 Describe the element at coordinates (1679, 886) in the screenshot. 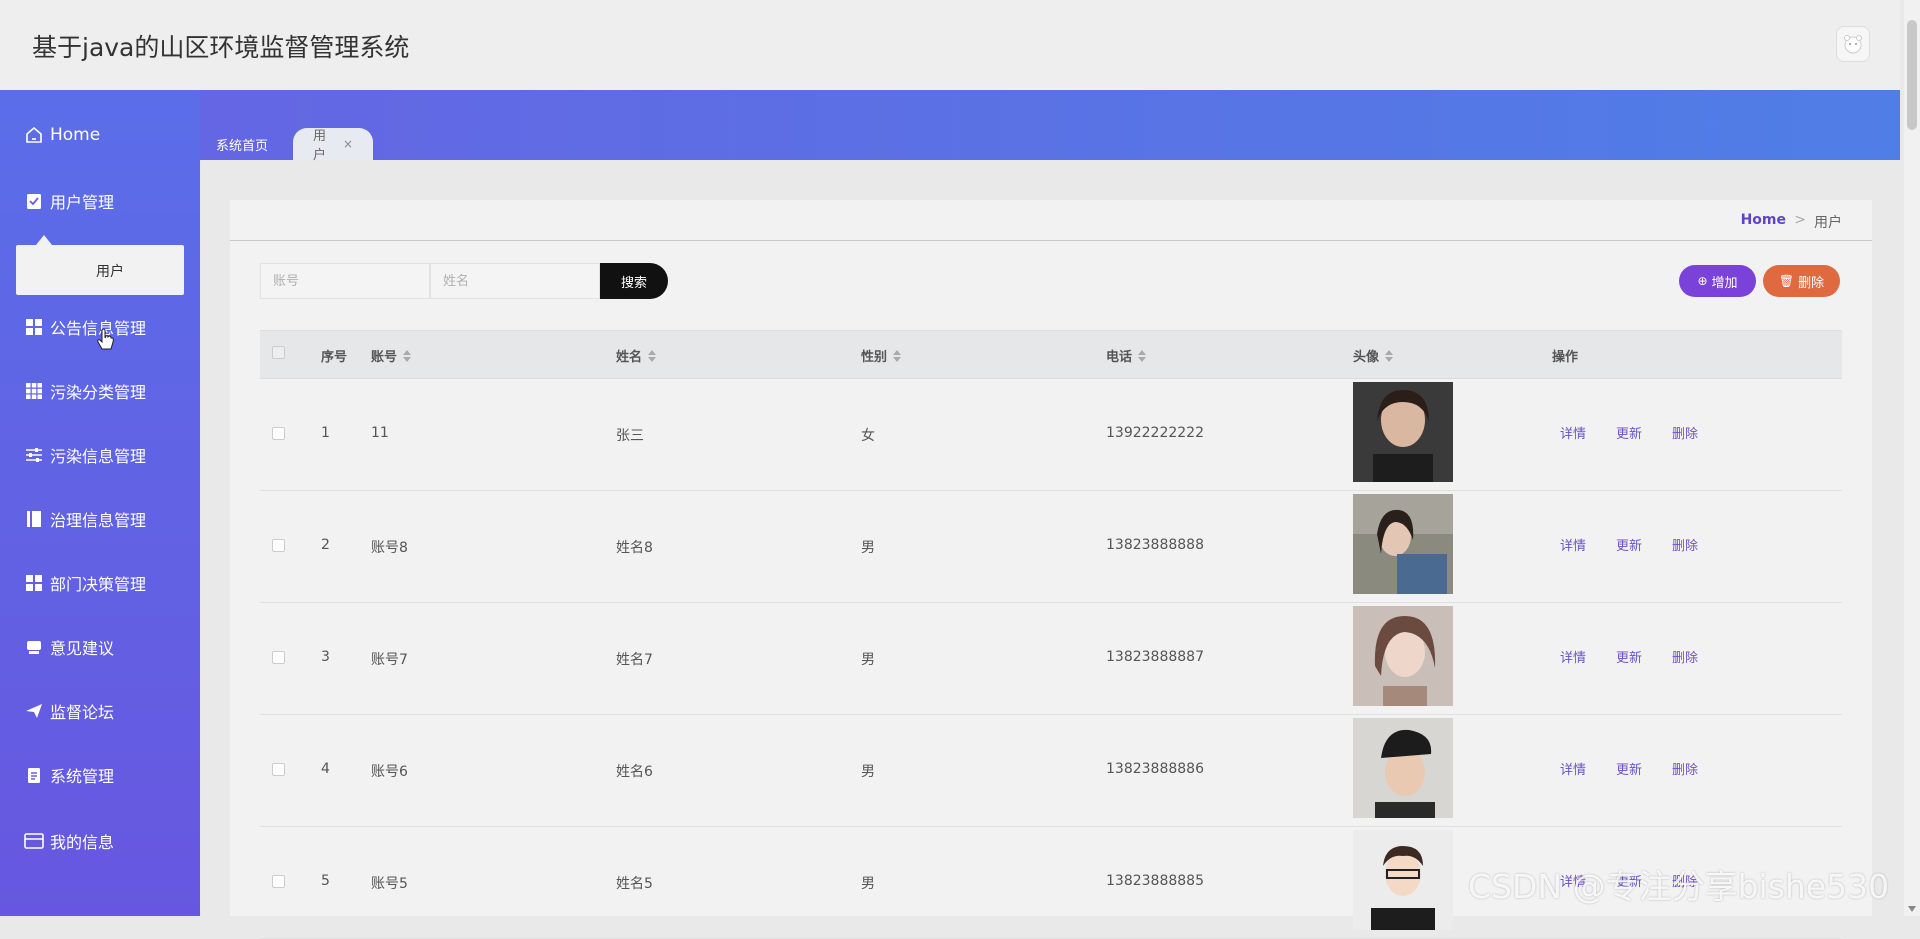

I see `watermark: CSDN @专注分享bishe530` at that location.